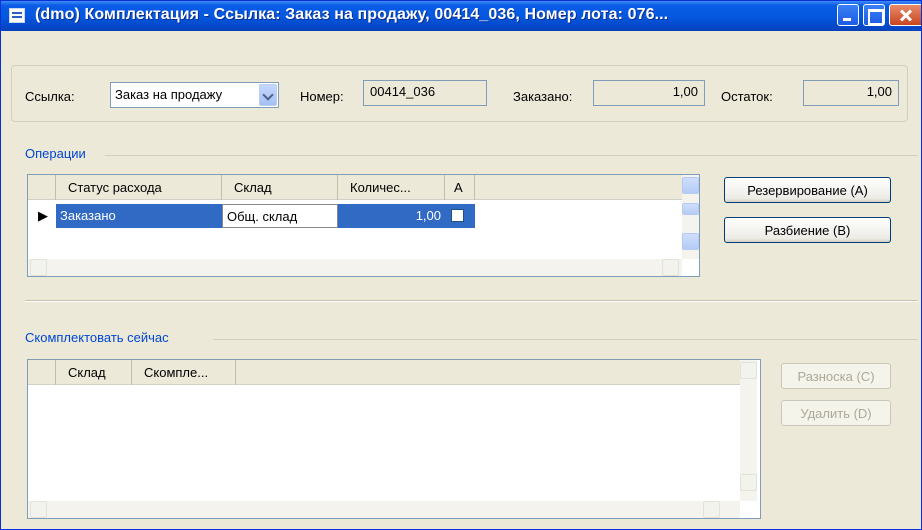 This screenshot has width=922, height=530. Describe the element at coordinates (17, 15) in the screenshot. I see `form-icon` at that location.